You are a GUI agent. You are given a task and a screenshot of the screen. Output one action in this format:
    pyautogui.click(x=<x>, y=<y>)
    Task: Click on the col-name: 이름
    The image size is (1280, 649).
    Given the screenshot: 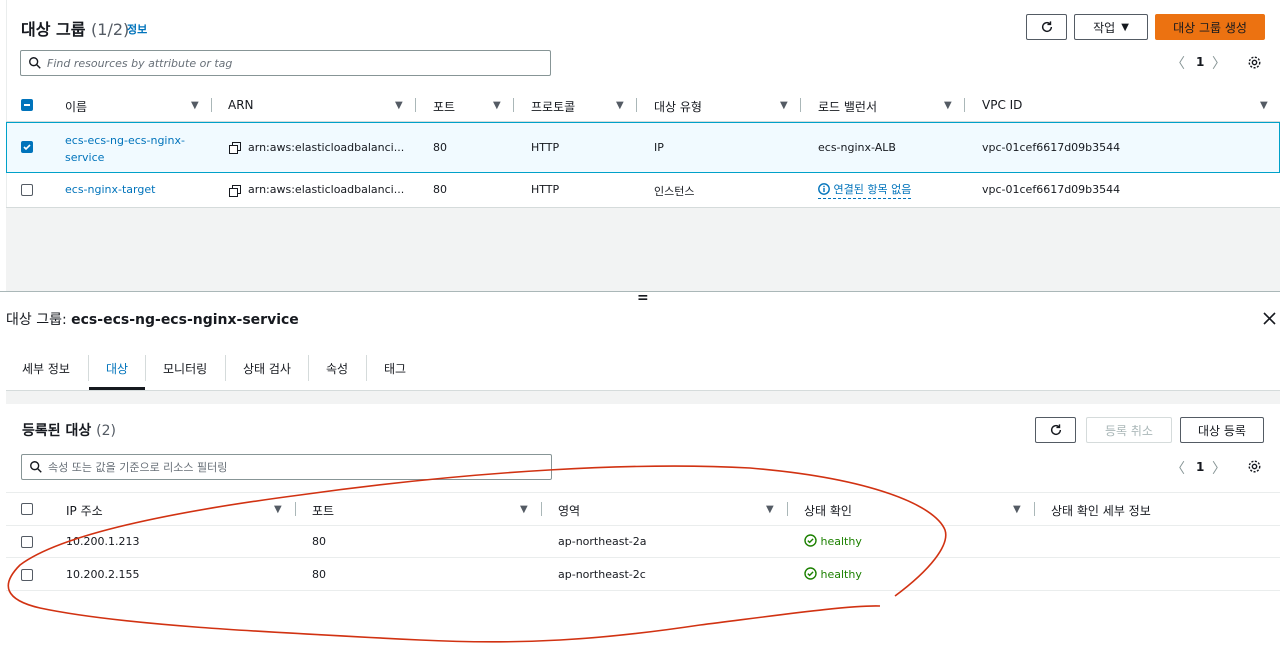 What is the action you would take?
    pyautogui.click(x=76, y=106)
    